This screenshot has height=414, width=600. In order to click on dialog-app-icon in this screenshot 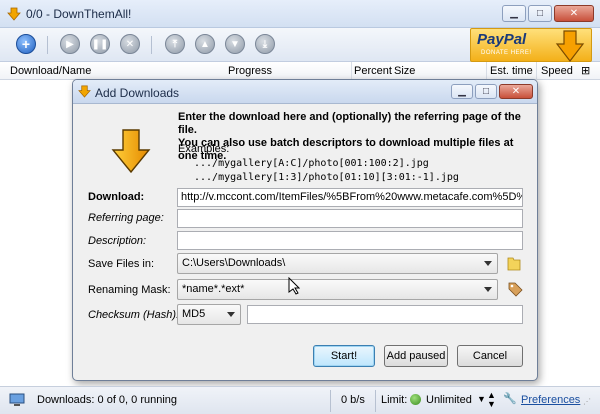, I will do `click(84, 91)`.